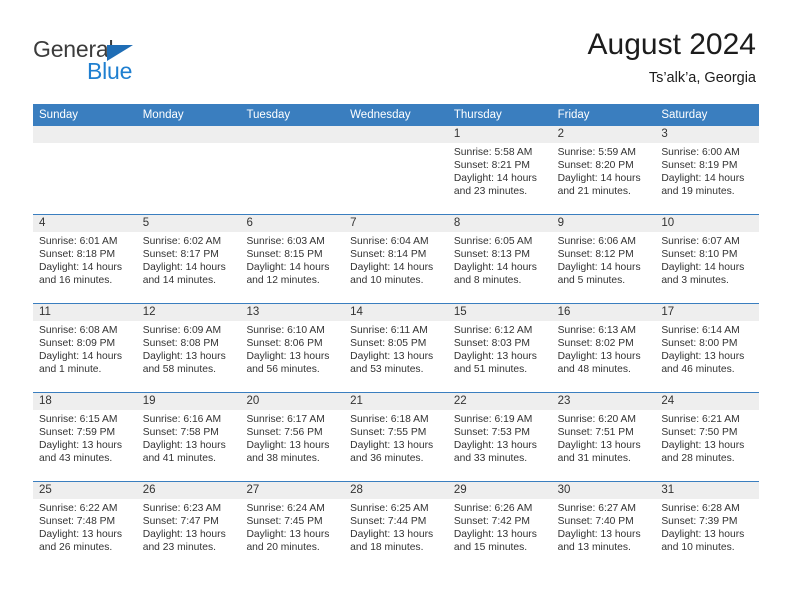 The image size is (792, 612). Describe the element at coordinates (284, 255) in the screenshot. I see `sunset-text: Sunset: 8:15 PM` at that location.